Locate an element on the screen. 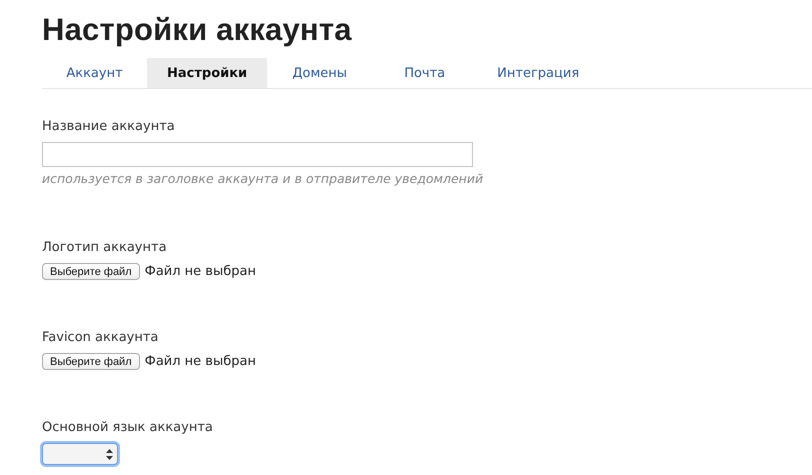  tab: Настройки is located at coordinates (207, 73).